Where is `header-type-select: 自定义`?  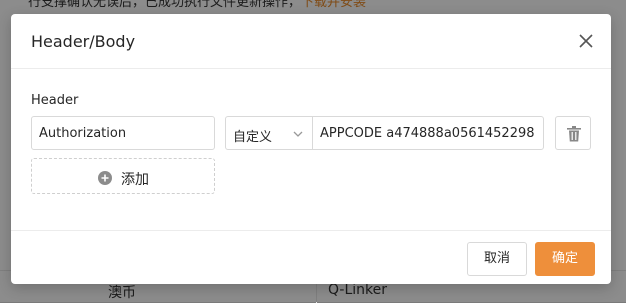 header-type-select: 自定义 is located at coordinates (269, 133).